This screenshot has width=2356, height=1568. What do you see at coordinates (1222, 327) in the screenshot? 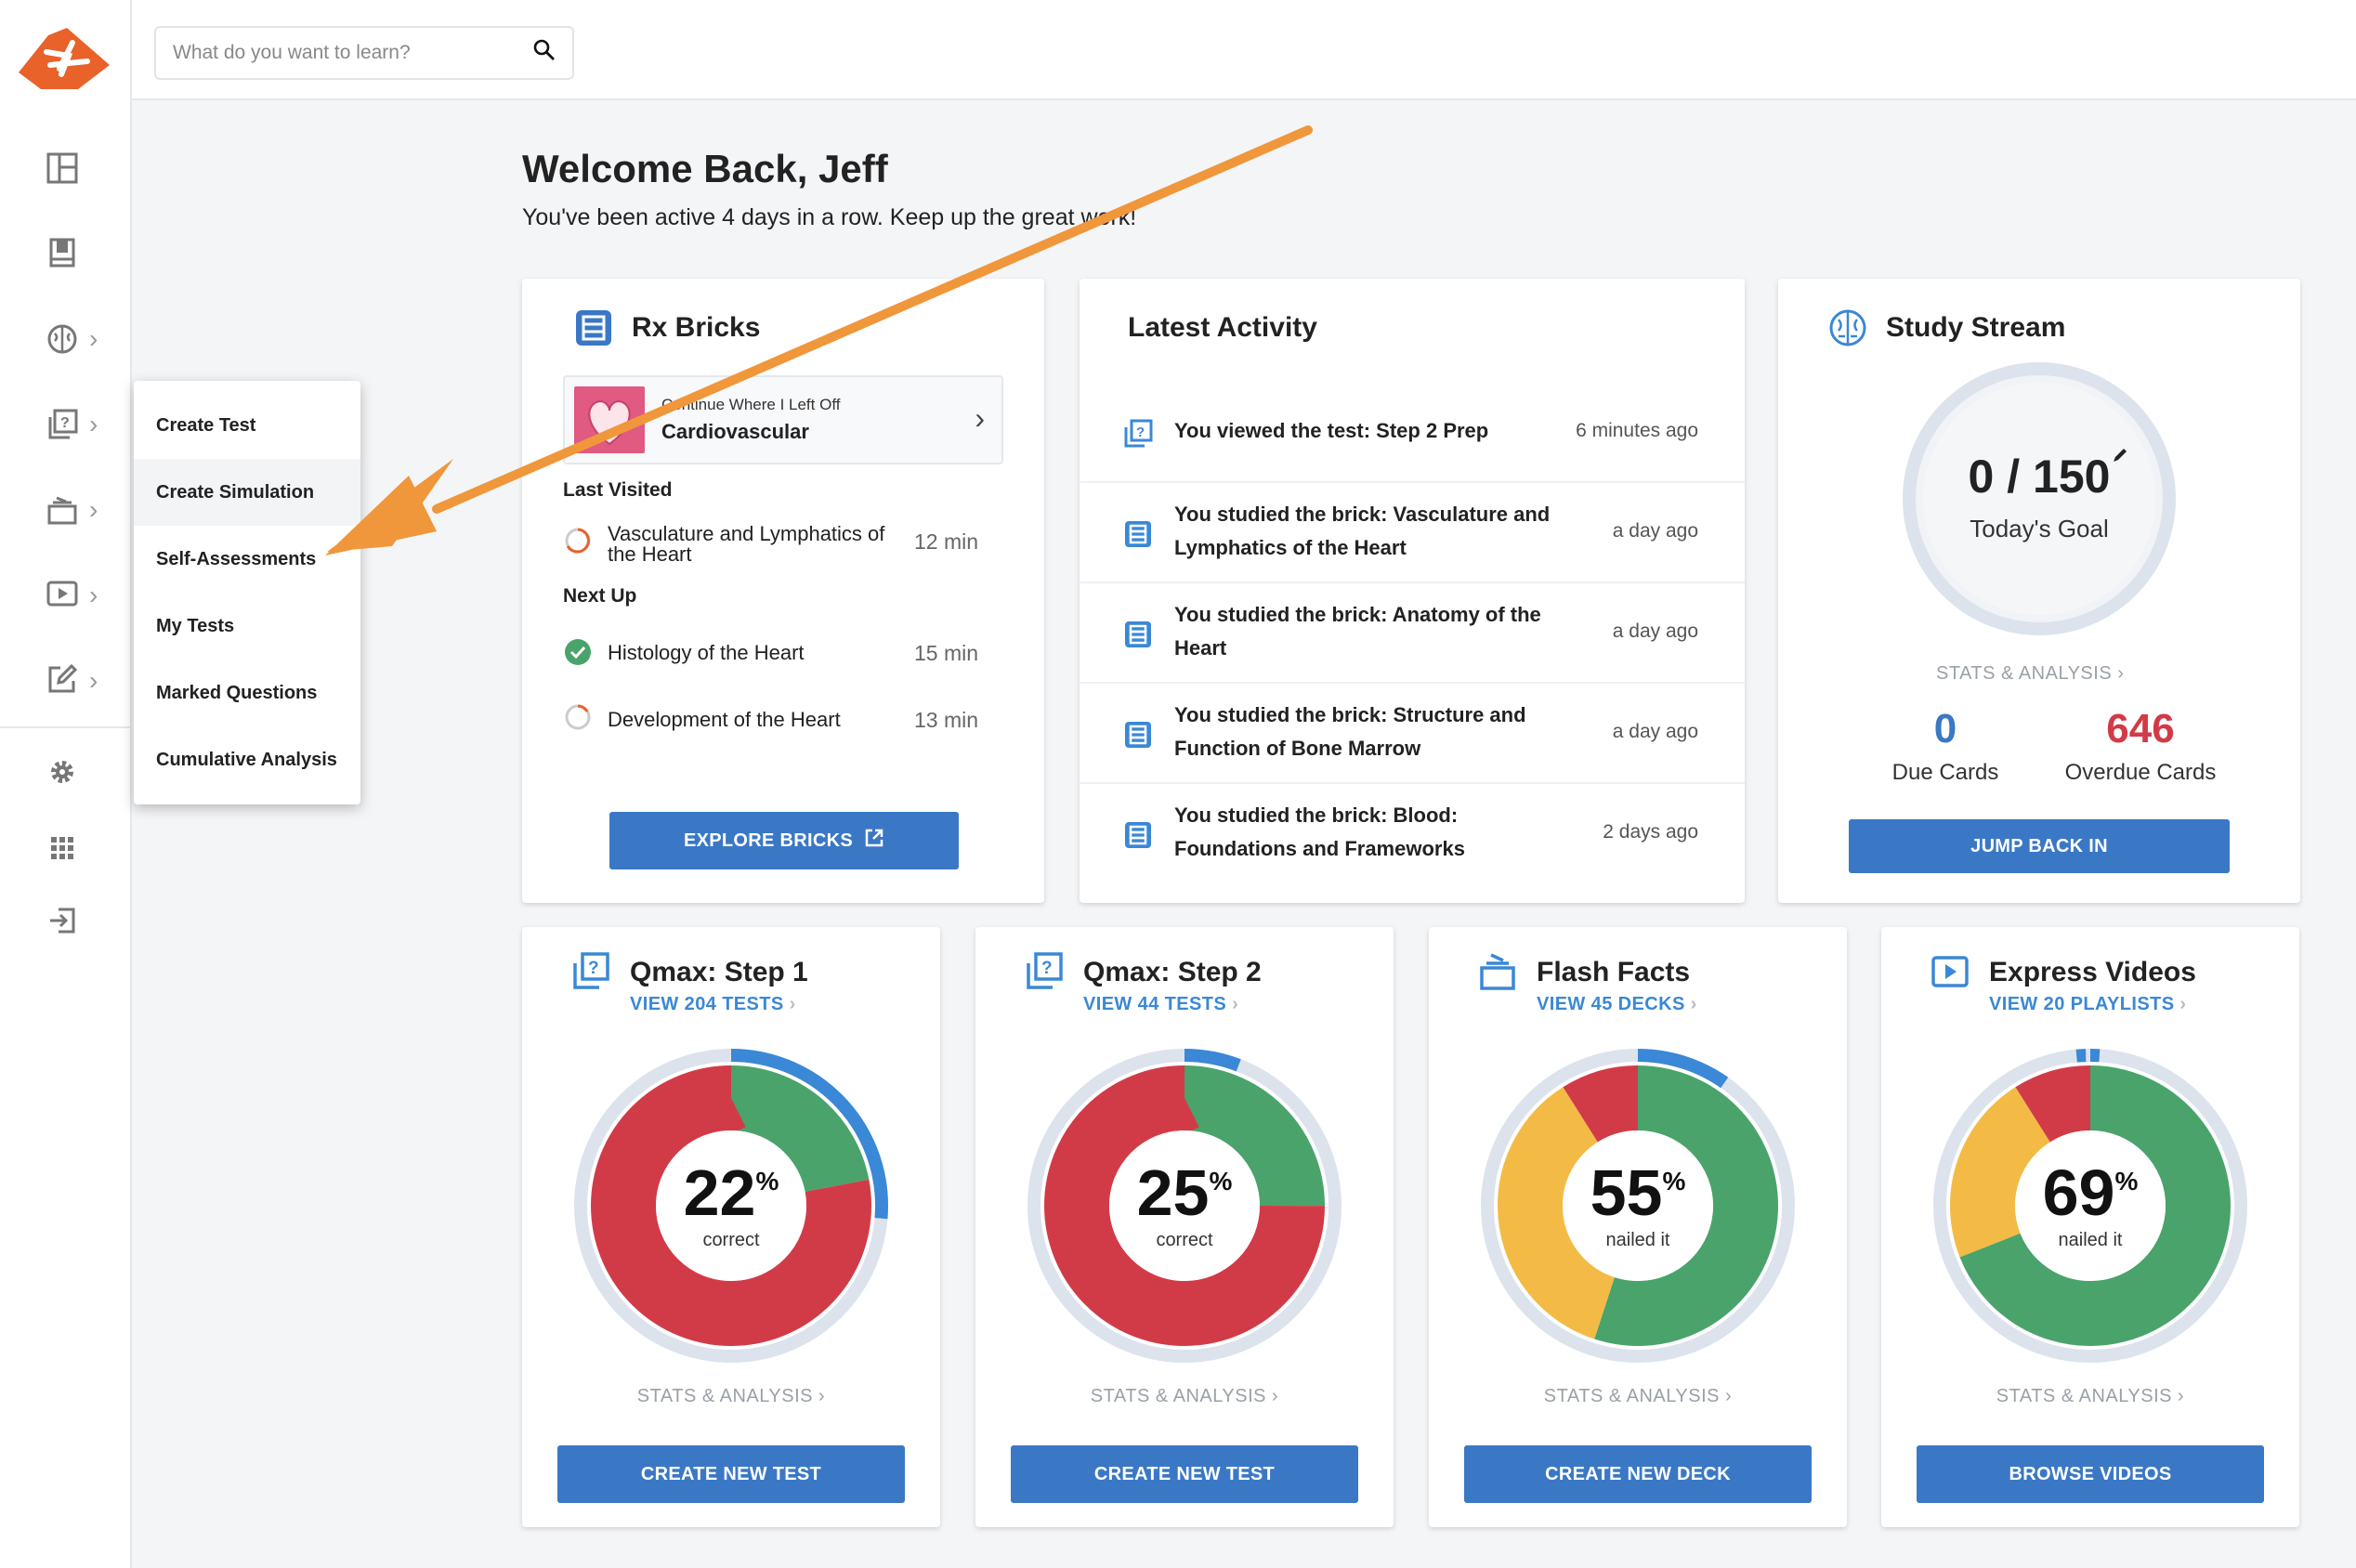
I see `card-title: Latest Activity` at bounding box center [1222, 327].